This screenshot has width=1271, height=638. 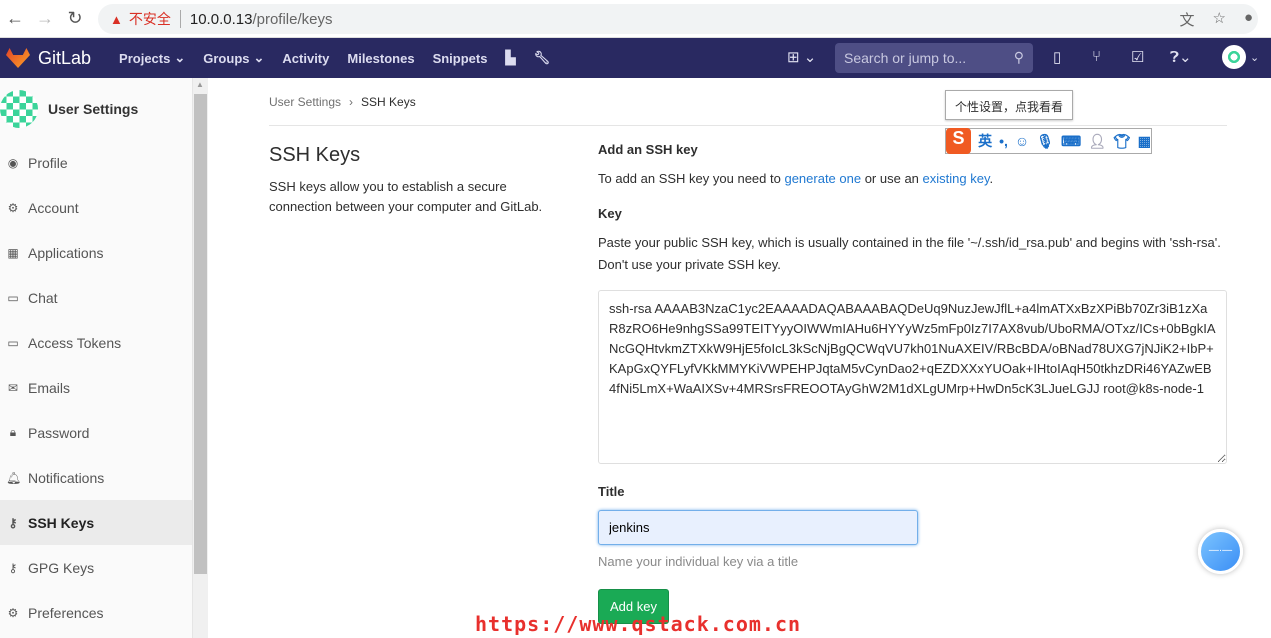 I want to click on url-host: 10.0.0.13, so click(x=221, y=19).